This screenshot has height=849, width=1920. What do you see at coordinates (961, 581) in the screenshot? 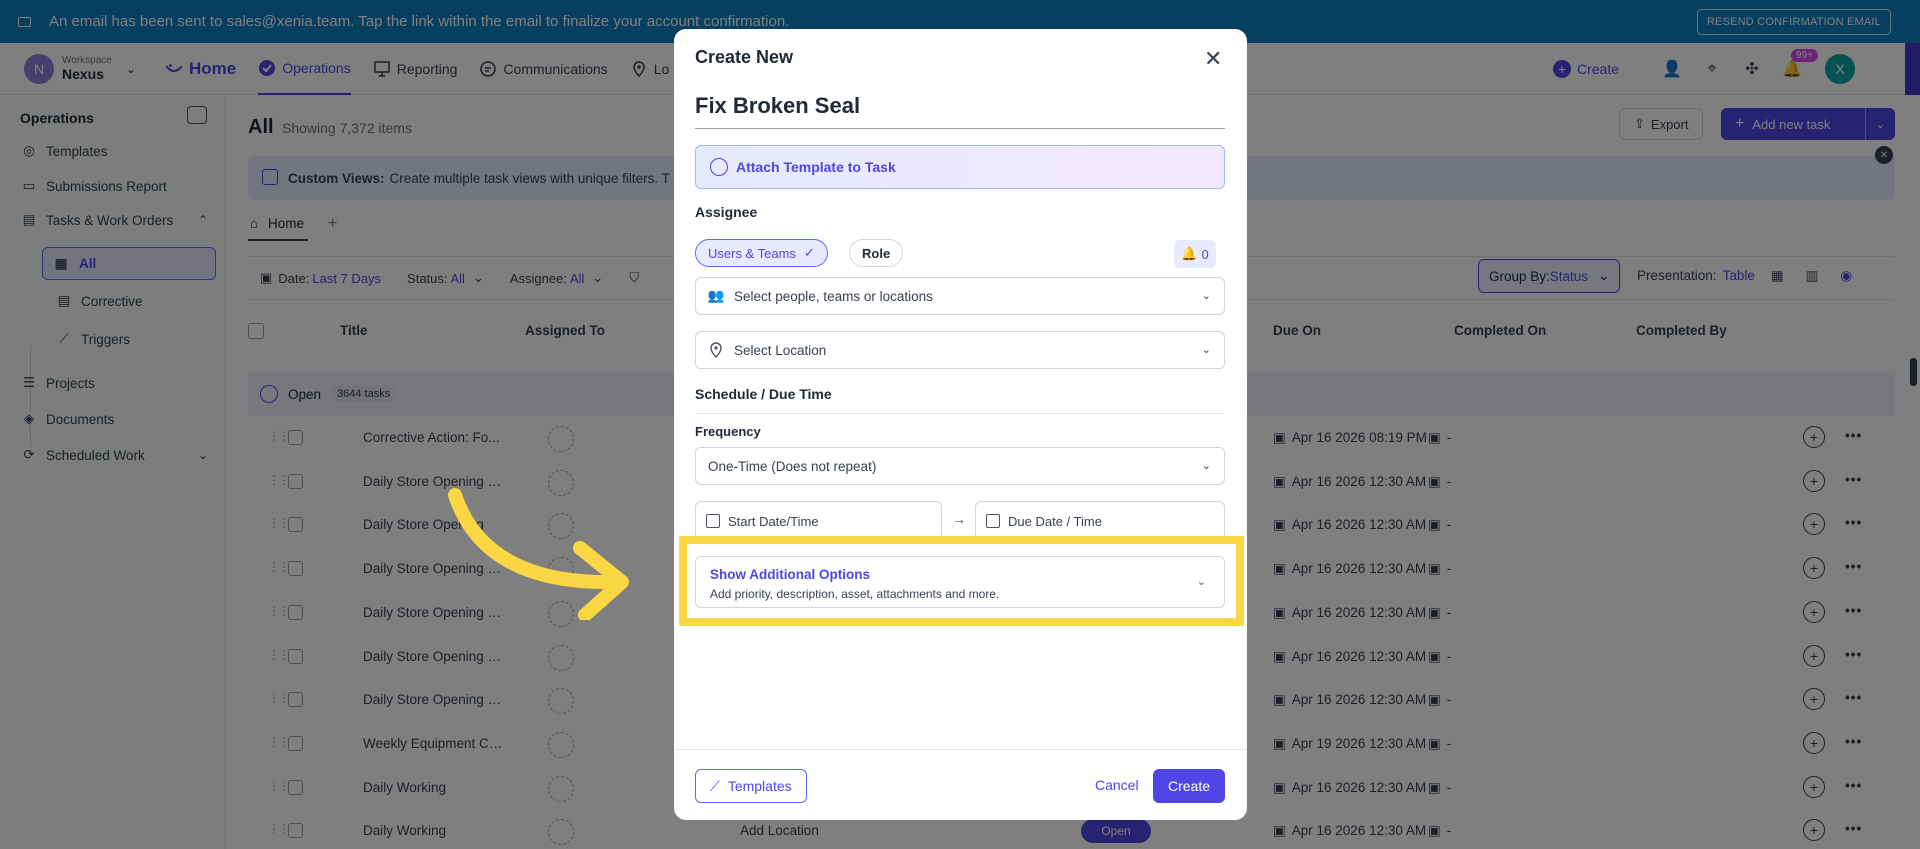
I see `tutorial-highlight` at bounding box center [961, 581].